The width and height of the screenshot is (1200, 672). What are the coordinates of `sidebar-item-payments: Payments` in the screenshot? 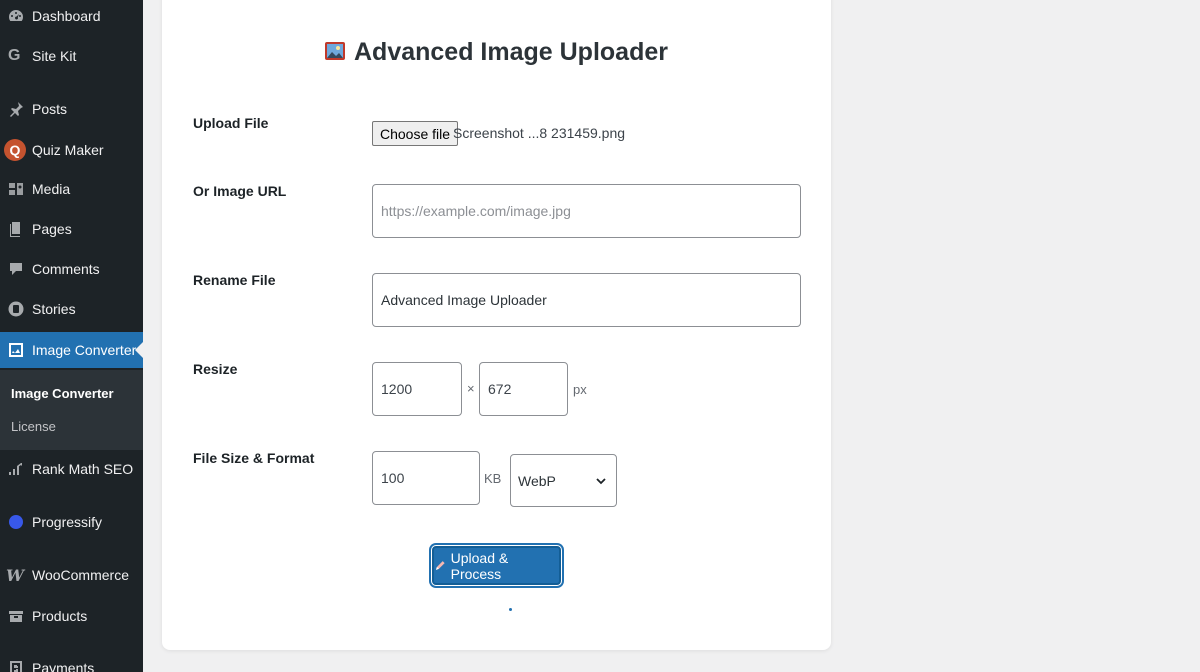 It's located at (71, 661).